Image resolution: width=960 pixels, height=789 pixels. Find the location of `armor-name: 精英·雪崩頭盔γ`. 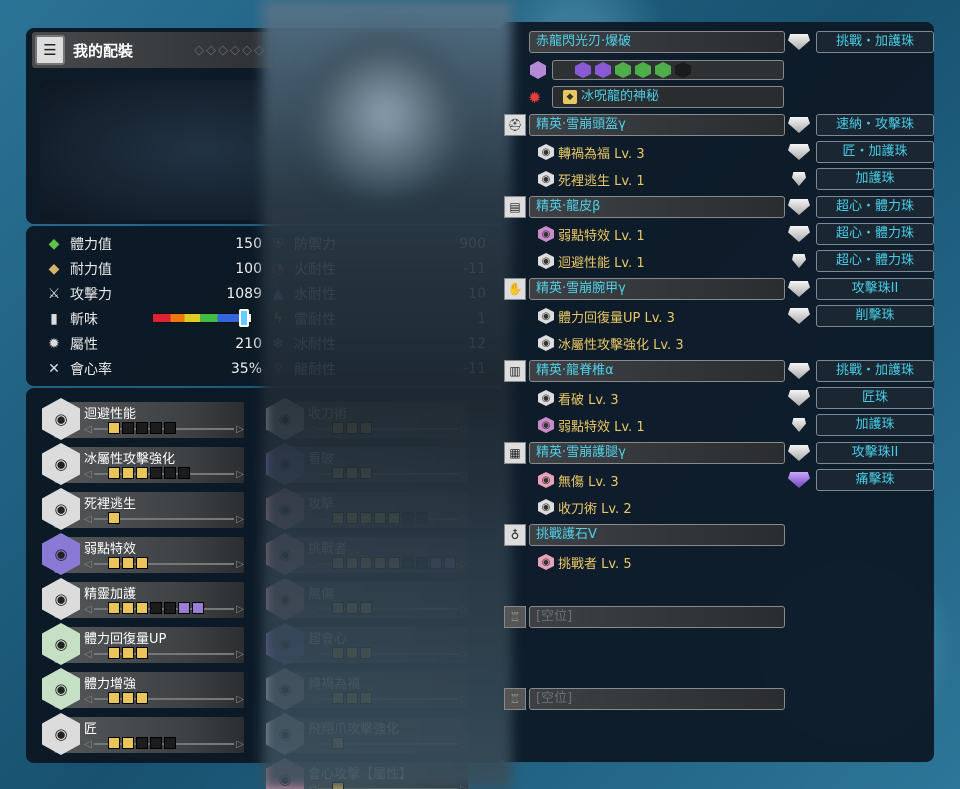

armor-name: 精英·雪崩頭盔γ is located at coordinates (657, 125).